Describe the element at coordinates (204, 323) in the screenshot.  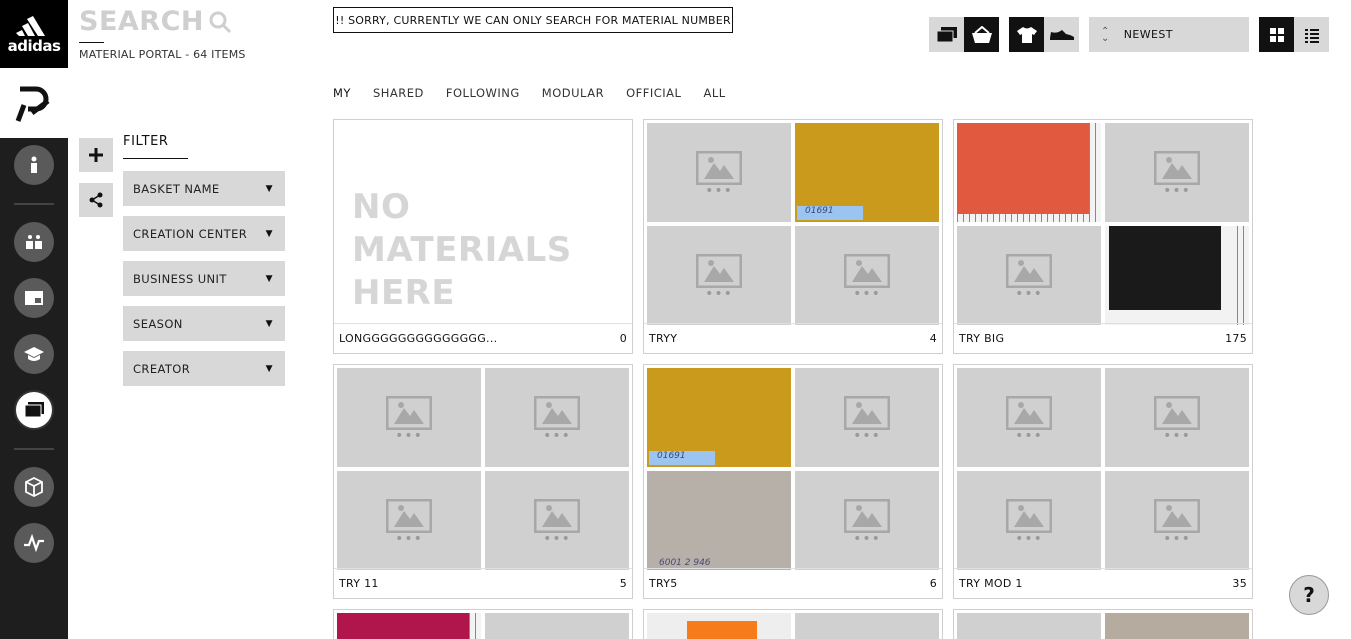
I see `filter-season: SEASON ▼` at that location.